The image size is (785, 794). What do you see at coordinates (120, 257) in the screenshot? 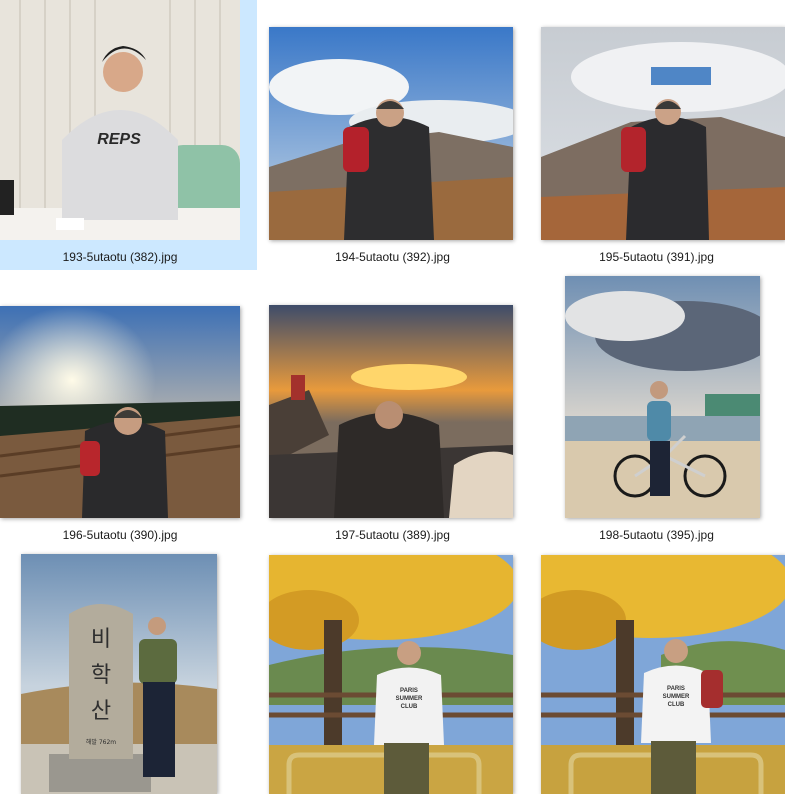
I see `file-name-label: 193-5utaotu (382).jpg` at bounding box center [120, 257].